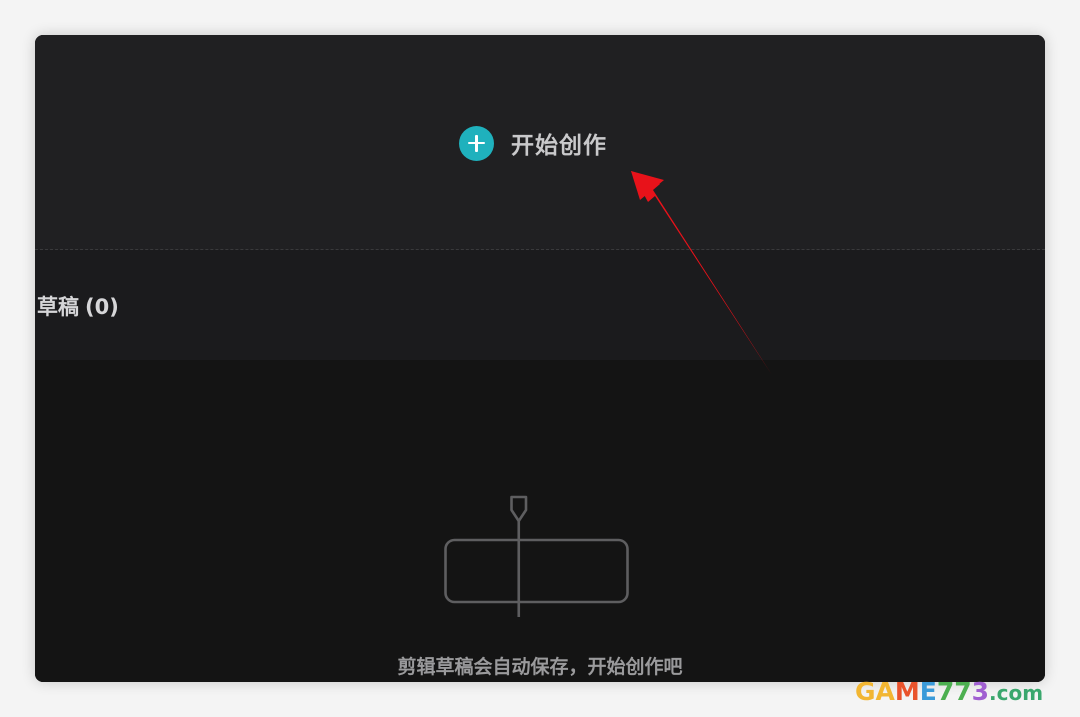 The width and height of the screenshot is (1080, 717). What do you see at coordinates (536, 556) in the screenshot?
I see `timeline-clip-icon` at bounding box center [536, 556].